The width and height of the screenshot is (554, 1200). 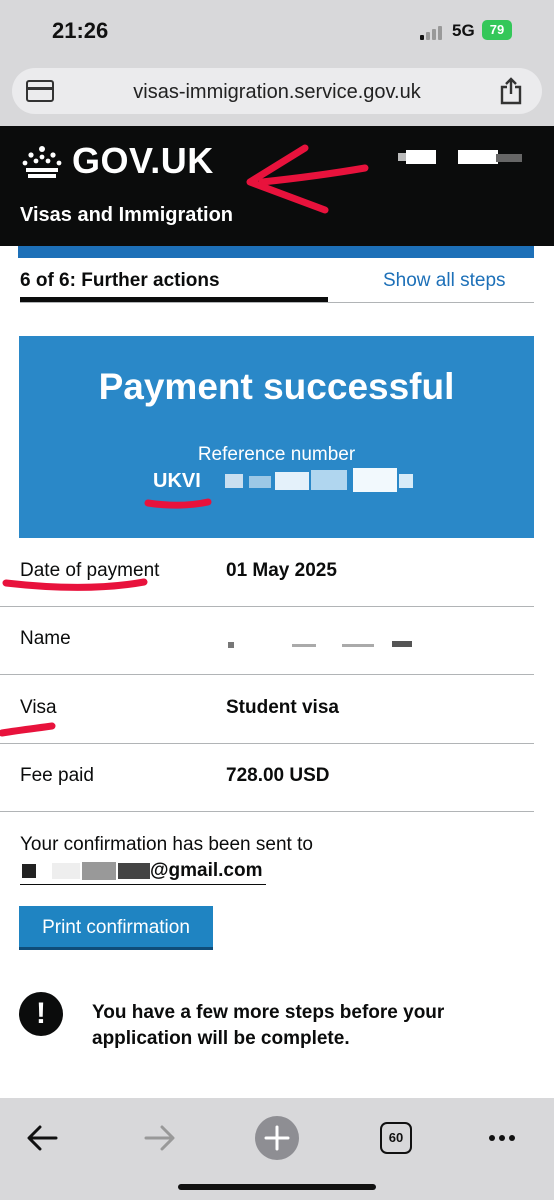 I want to click on panel-title: Payment successful, so click(x=276, y=386).